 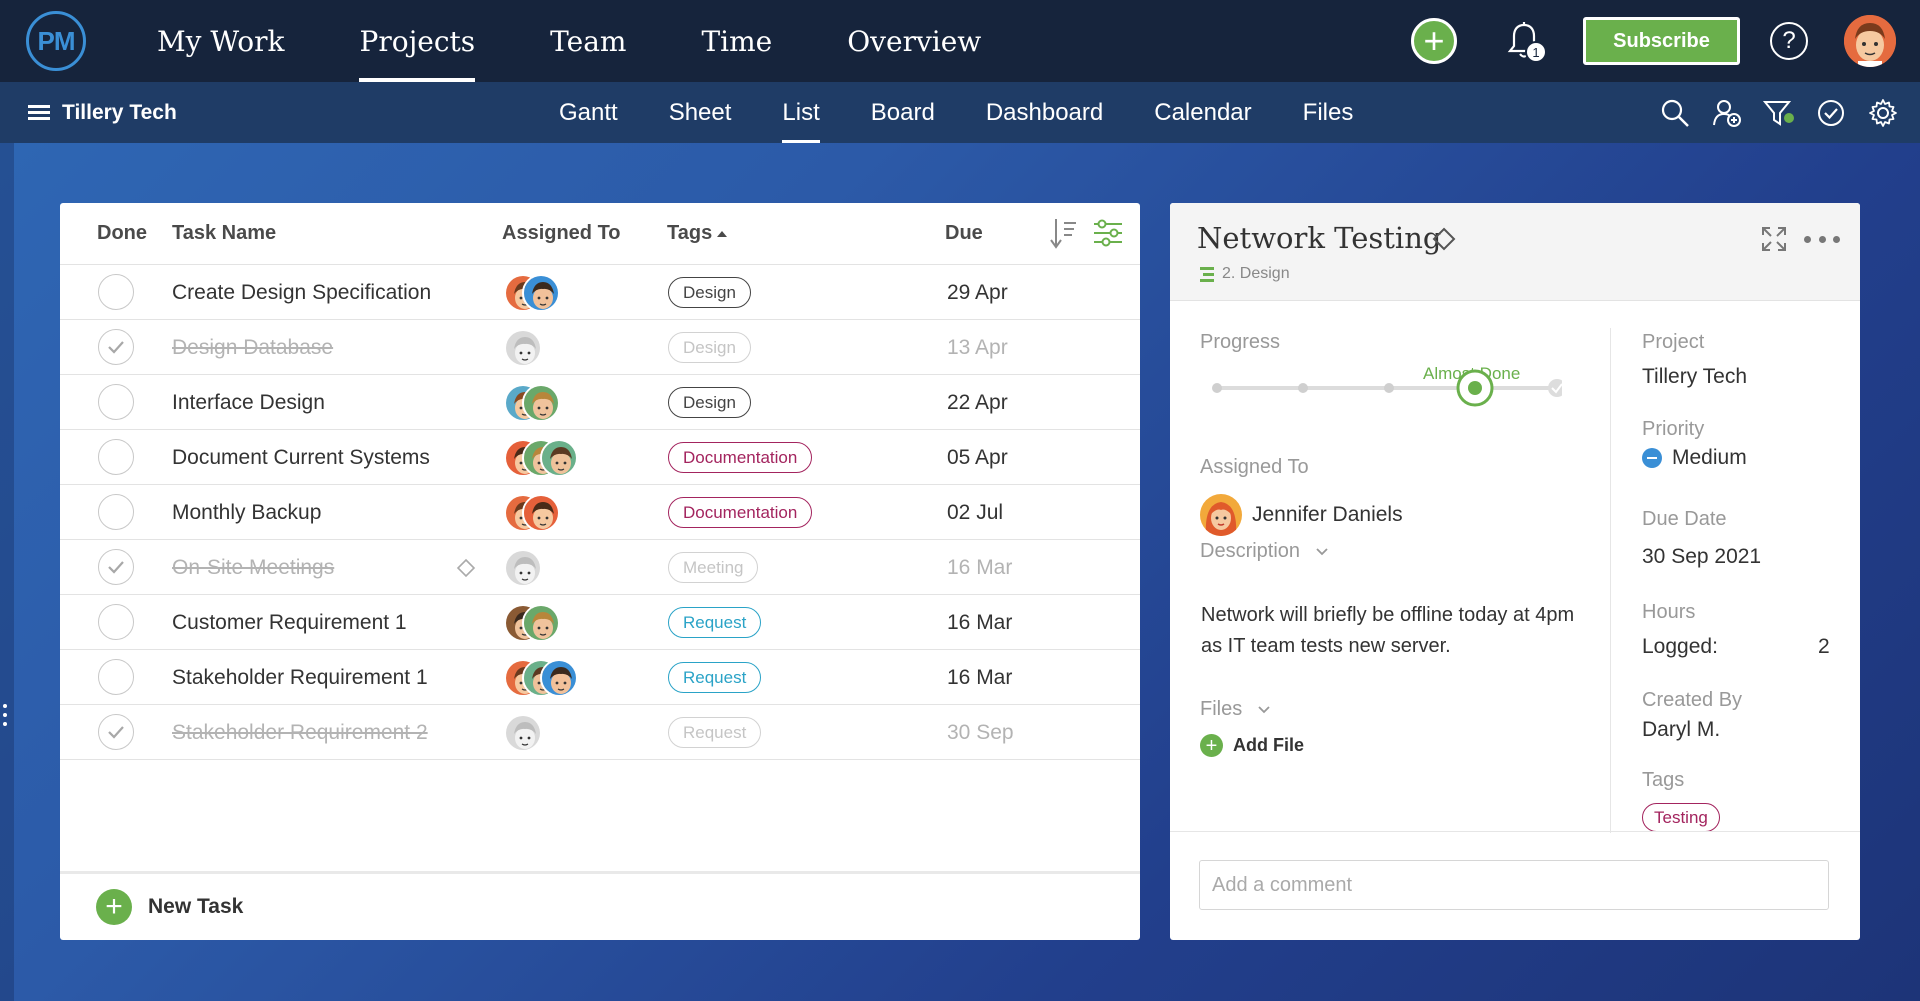 What do you see at coordinates (122, 233) in the screenshot?
I see `column-header-done: Done` at bounding box center [122, 233].